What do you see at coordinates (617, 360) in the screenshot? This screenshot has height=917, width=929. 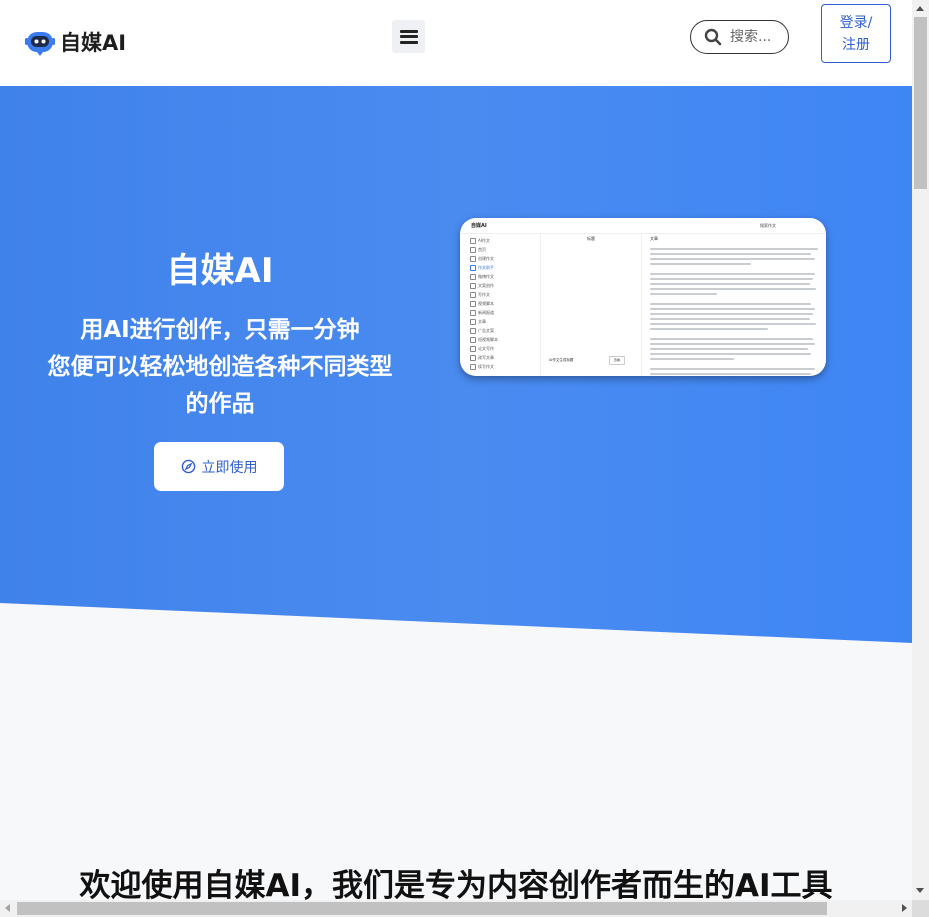 I see `preview-mid-button: 查看` at bounding box center [617, 360].